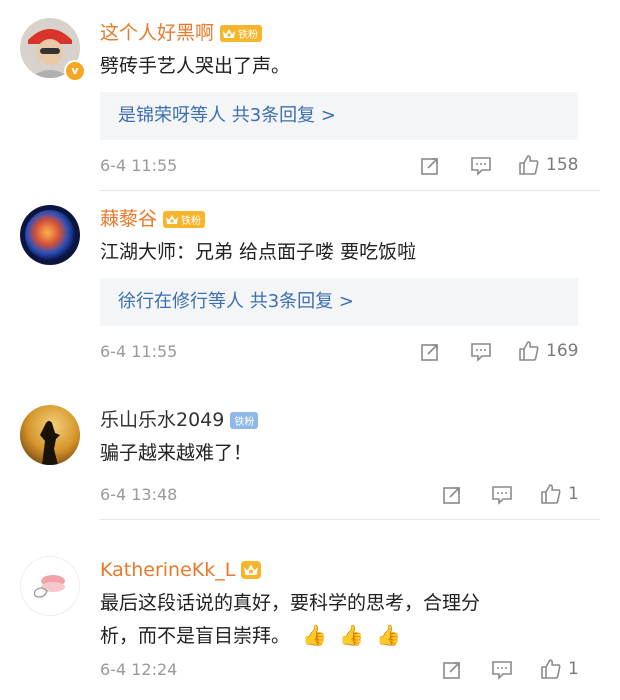  What do you see at coordinates (139, 494) in the screenshot?
I see `timestamp: 6-4 13:48` at bounding box center [139, 494].